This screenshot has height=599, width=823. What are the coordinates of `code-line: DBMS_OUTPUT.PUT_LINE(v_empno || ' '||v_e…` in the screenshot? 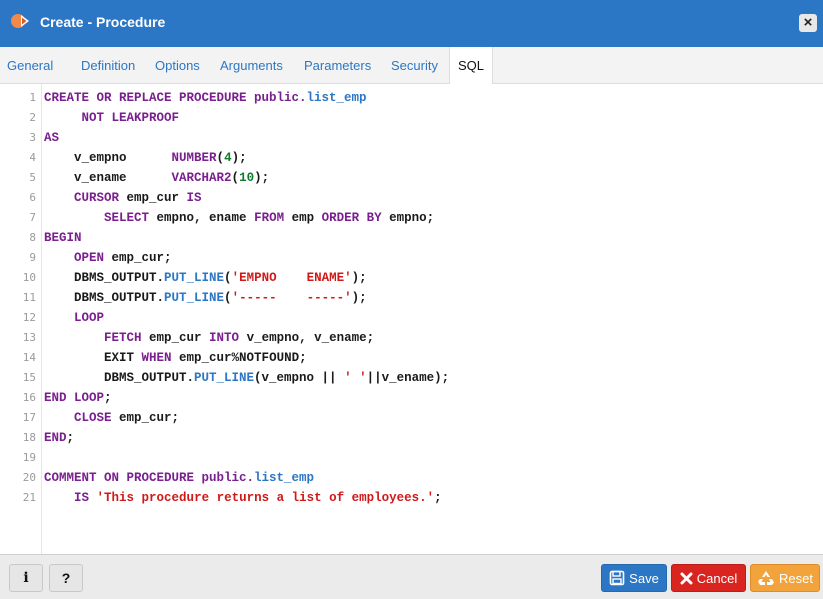 It's located at (246, 378).